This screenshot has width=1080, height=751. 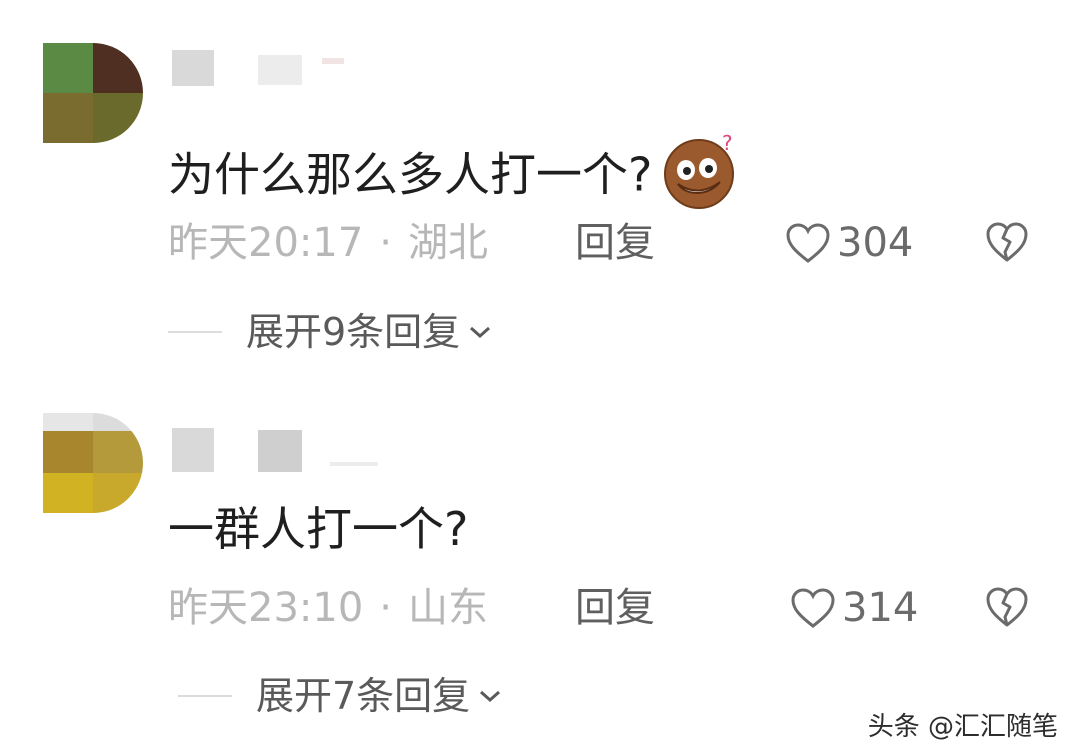 What do you see at coordinates (448, 608) in the screenshot?
I see `comment-location: 山东` at bounding box center [448, 608].